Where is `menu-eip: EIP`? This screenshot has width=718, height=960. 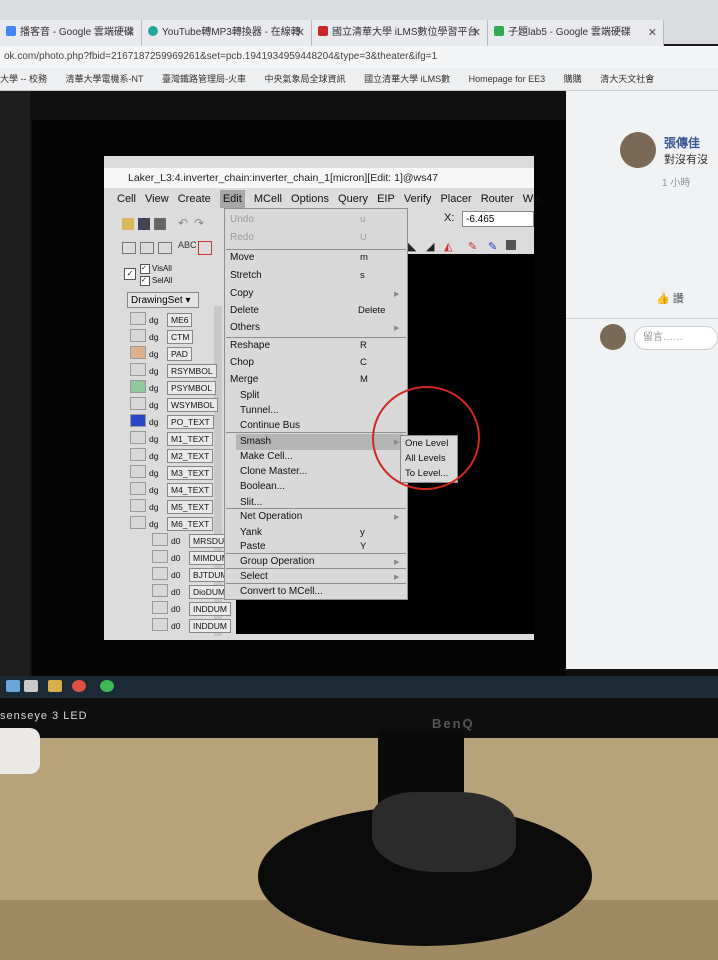
menu-eip: EIP is located at coordinates (386, 199).